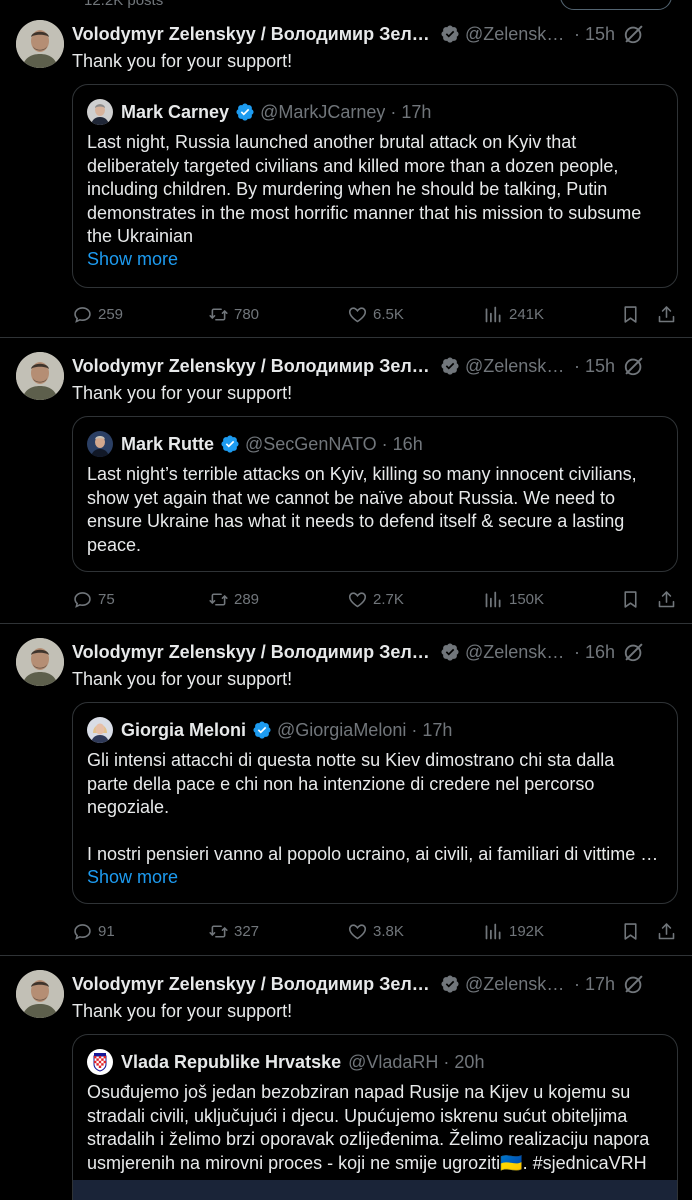 This screenshot has width=692, height=1200. What do you see at coordinates (388, 599) in the screenshot?
I see `like-count: 2.7K` at bounding box center [388, 599].